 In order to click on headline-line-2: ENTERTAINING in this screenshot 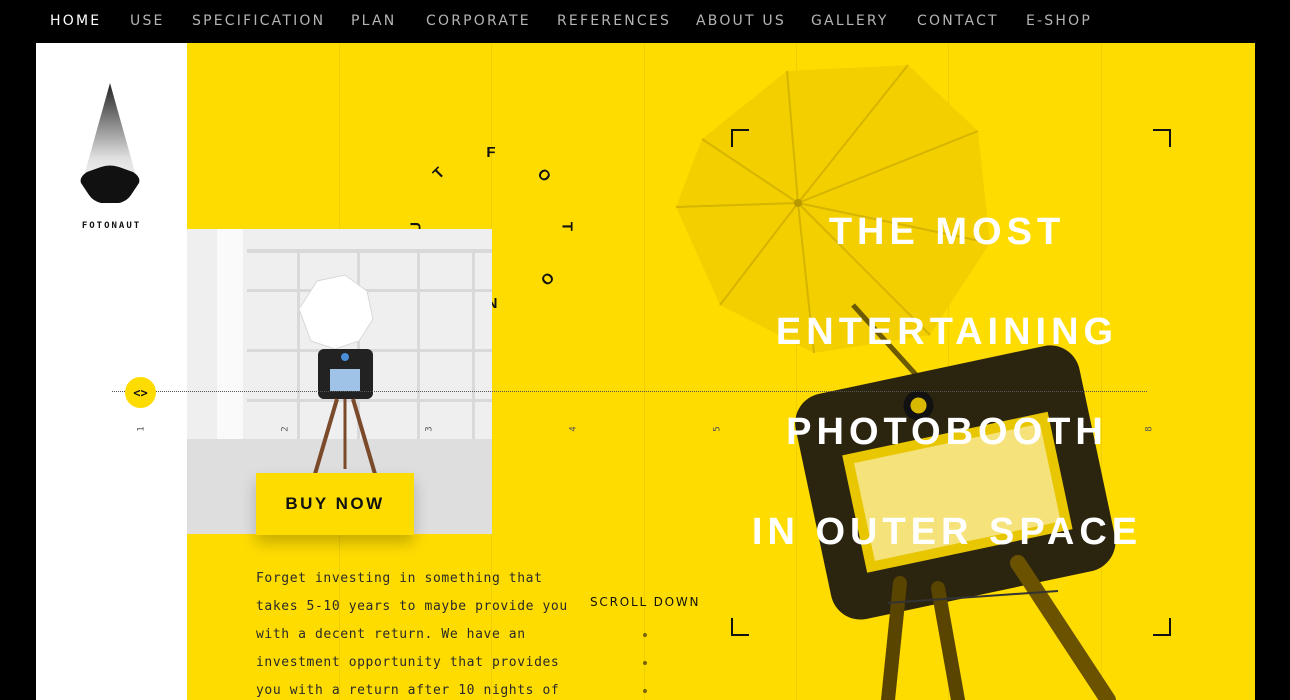, I will do `click(947, 332)`.